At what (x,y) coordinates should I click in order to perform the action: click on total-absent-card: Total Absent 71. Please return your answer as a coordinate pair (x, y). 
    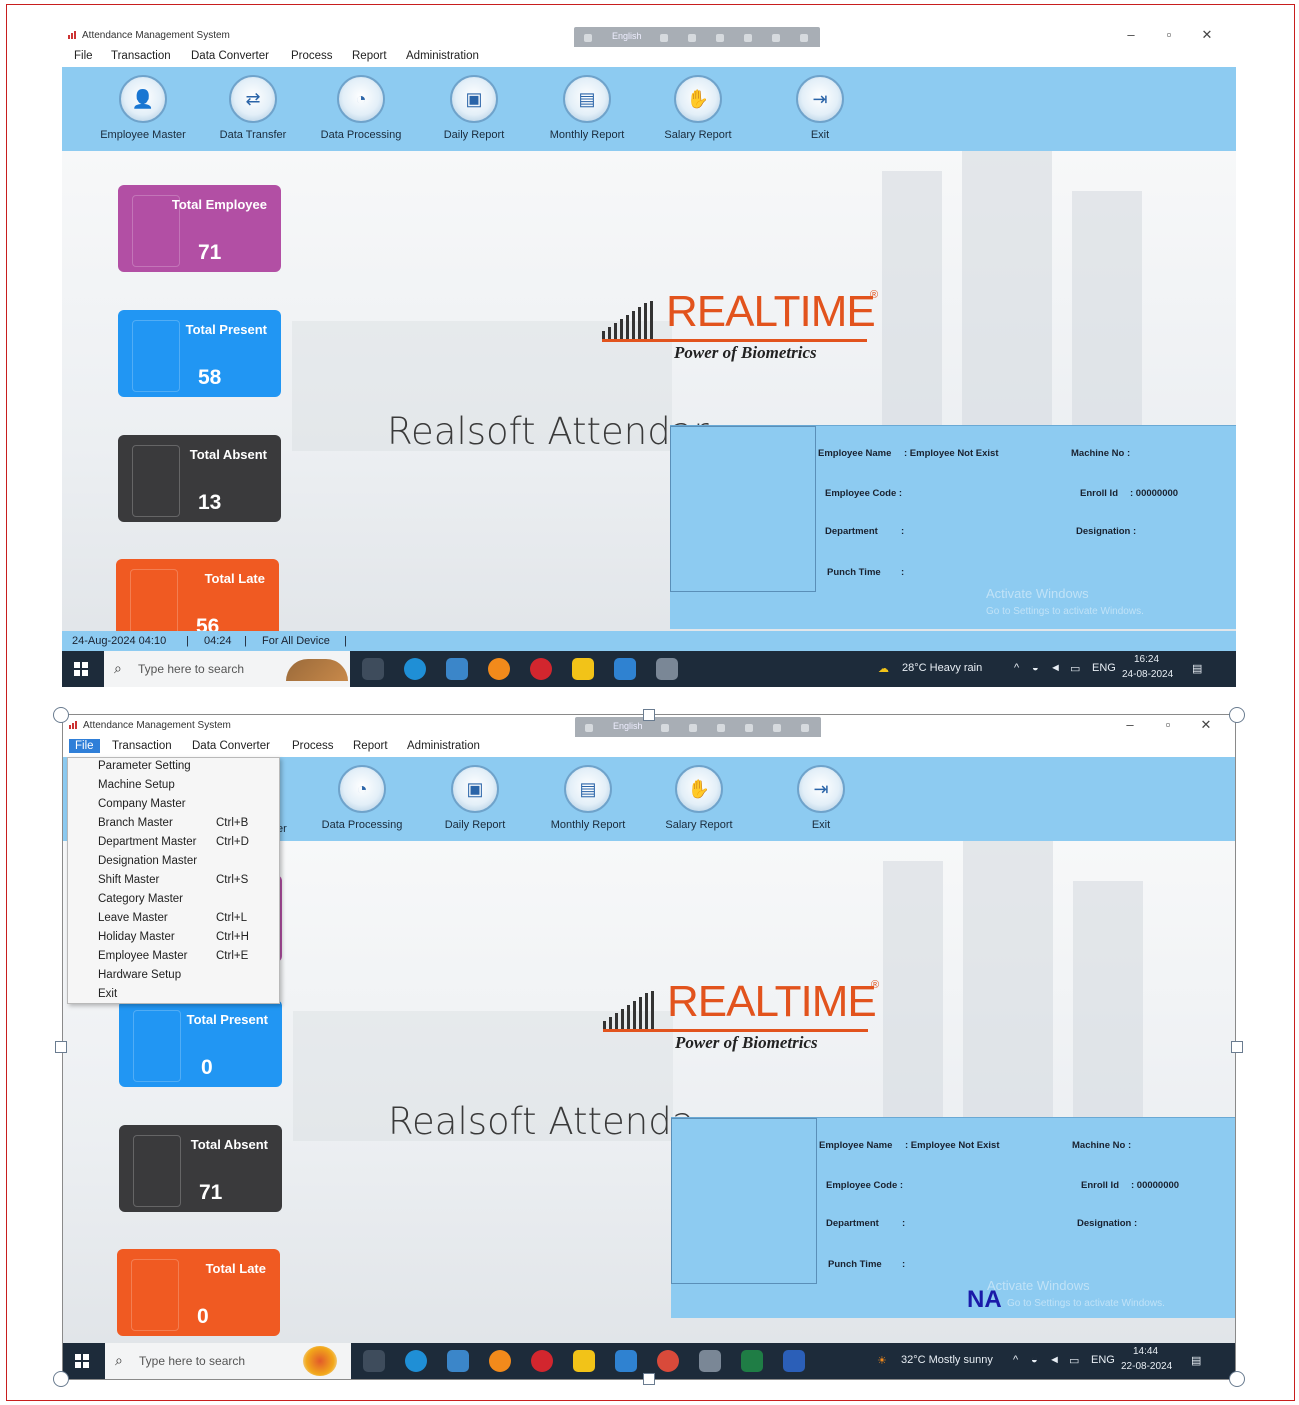
    Looking at the image, I should click on (200, 1168).